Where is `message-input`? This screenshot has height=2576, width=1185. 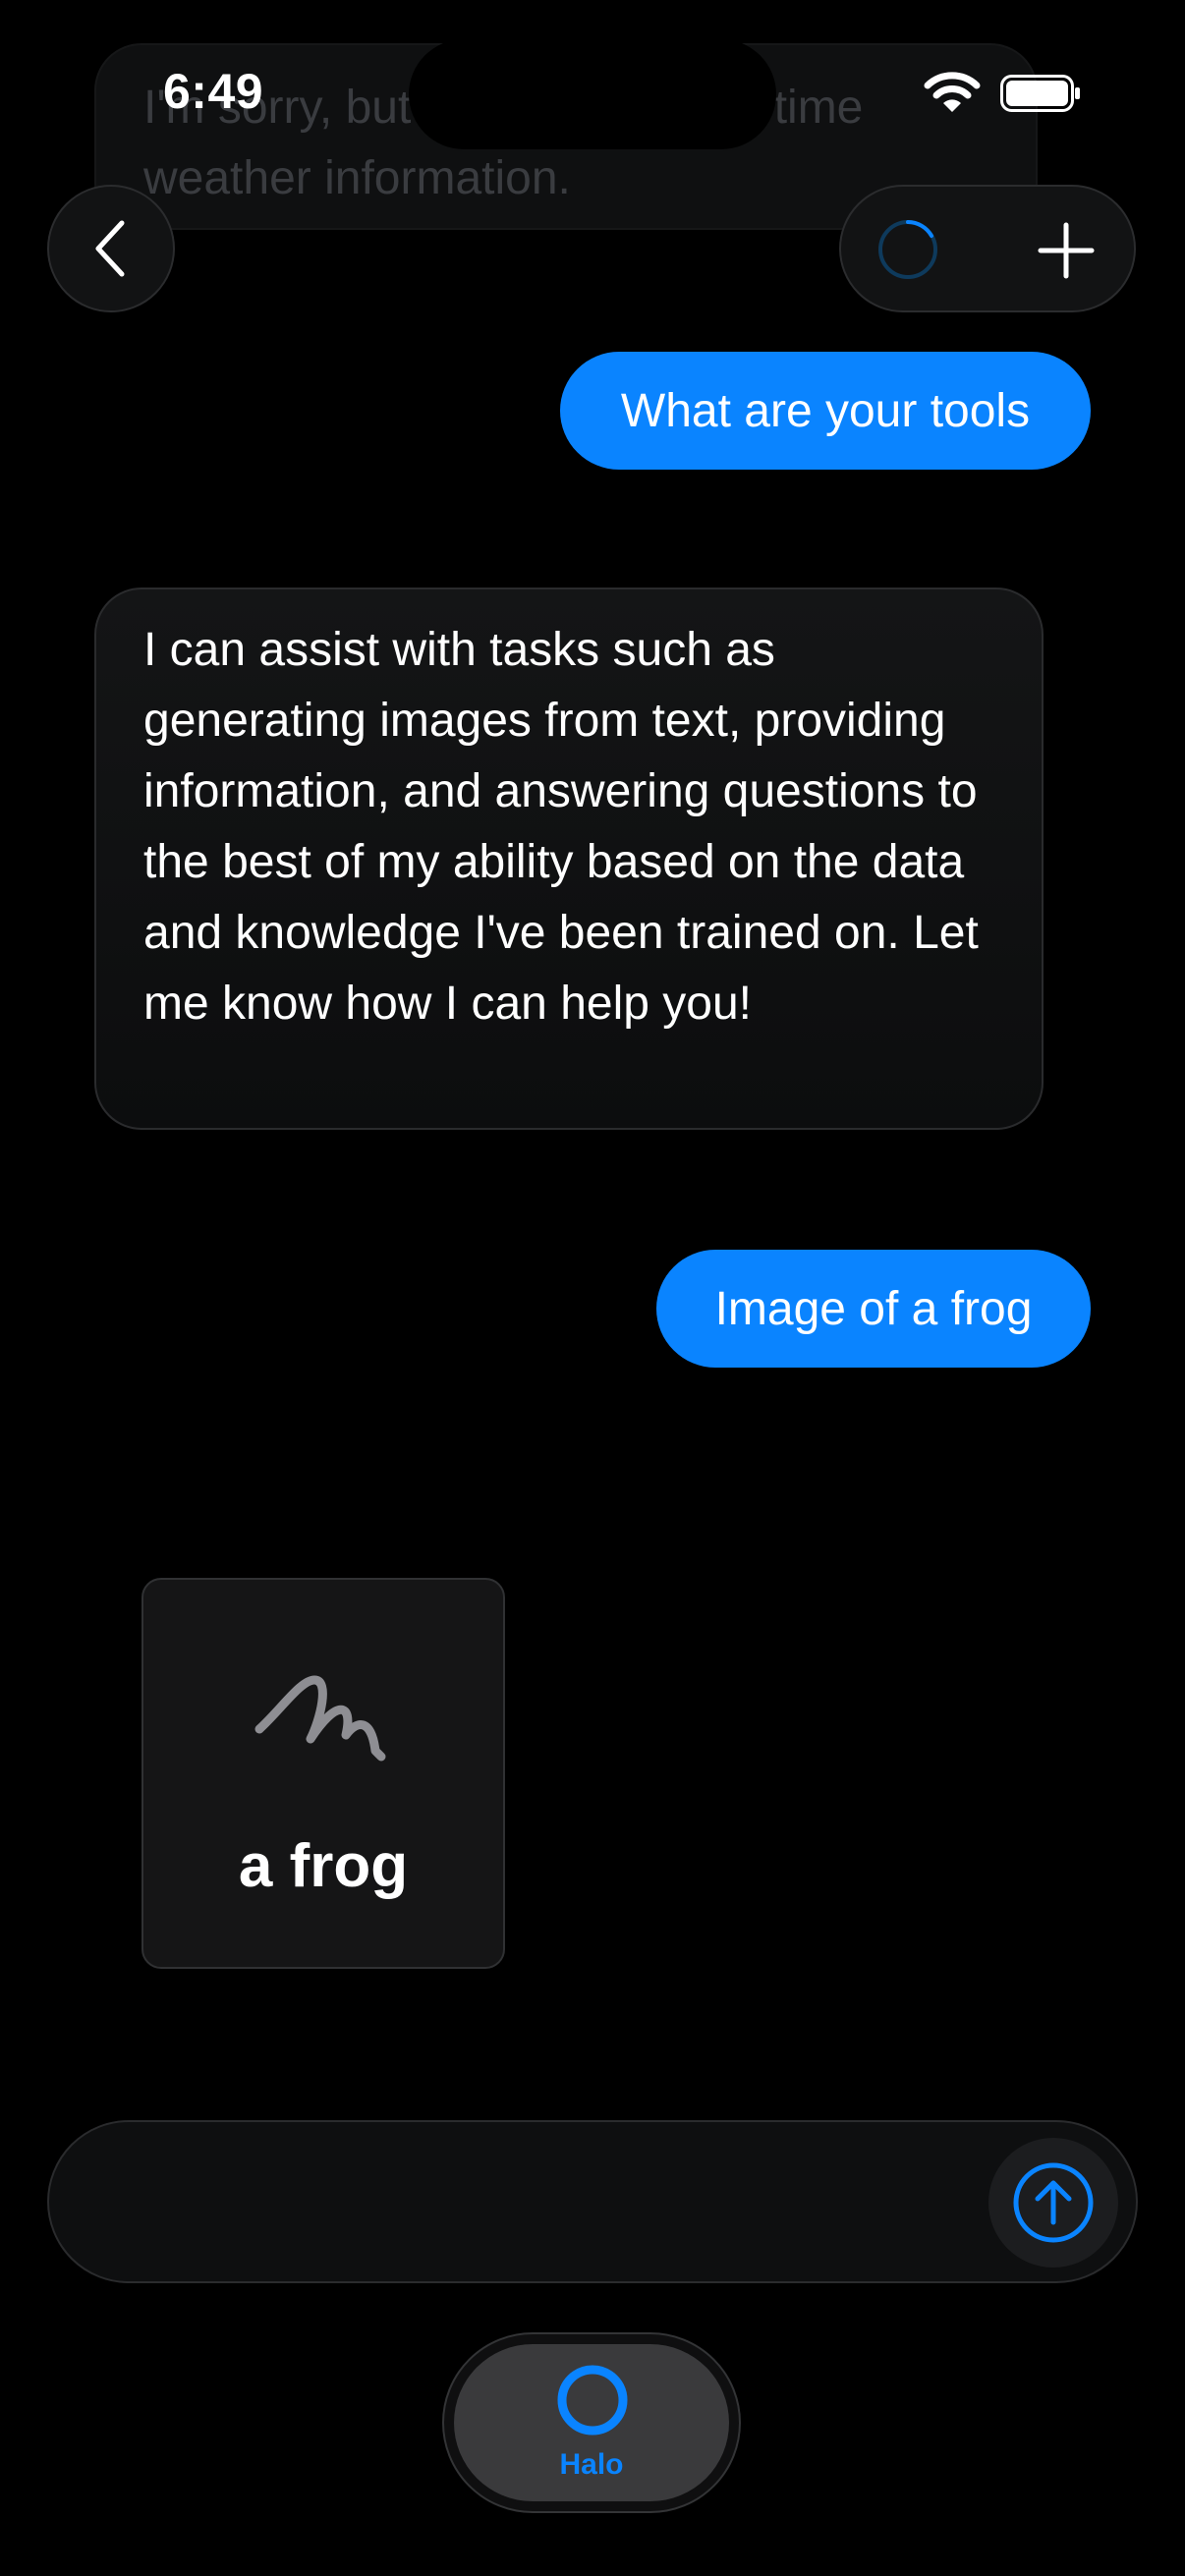
message-input is located at coordinates (542, 2203).